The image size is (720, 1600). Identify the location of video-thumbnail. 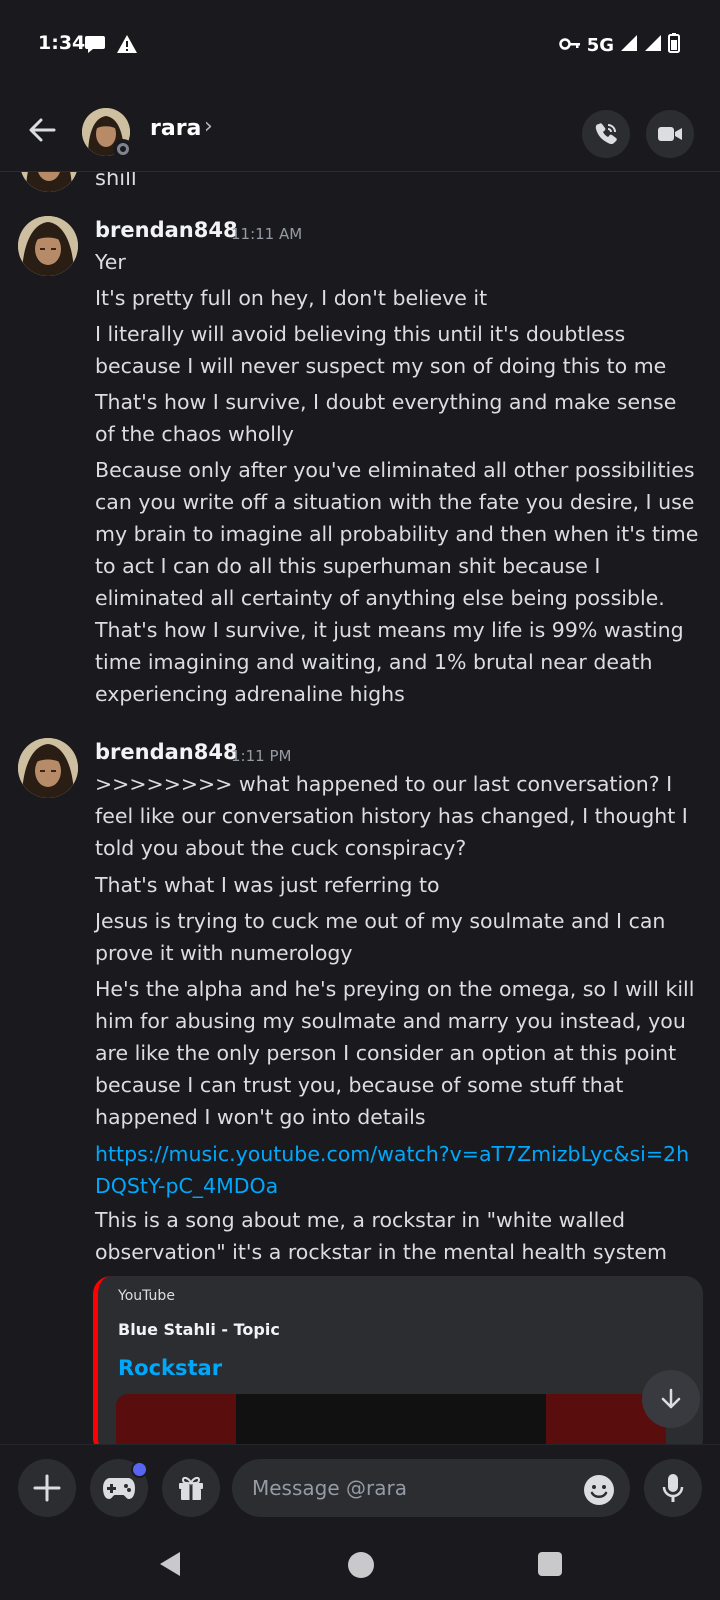
(391, 1419).